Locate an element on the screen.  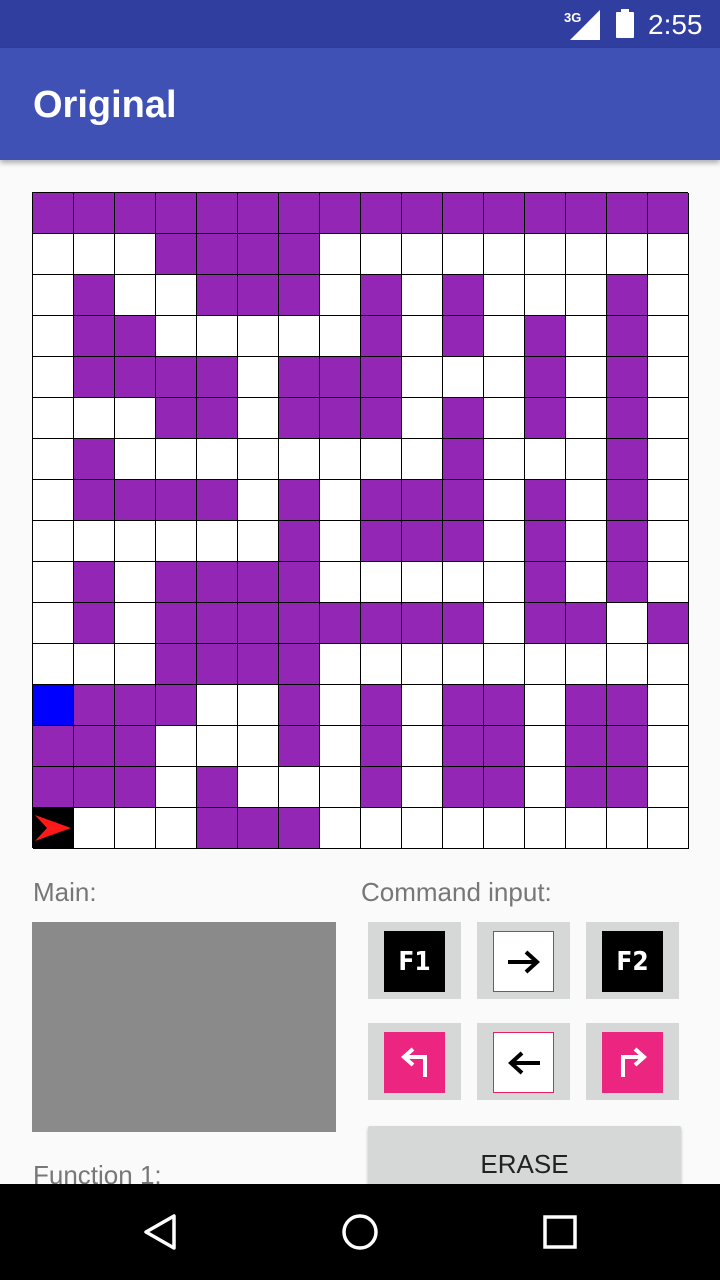
app-title: Original is located at coordinates (105, 105).